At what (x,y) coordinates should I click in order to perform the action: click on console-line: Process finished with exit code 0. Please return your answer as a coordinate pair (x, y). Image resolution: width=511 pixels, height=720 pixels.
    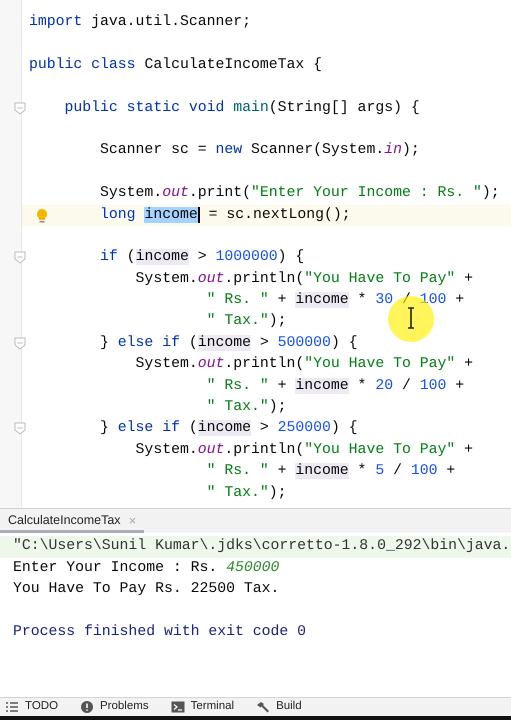
    Looking at the image, I should click on (159, 632).